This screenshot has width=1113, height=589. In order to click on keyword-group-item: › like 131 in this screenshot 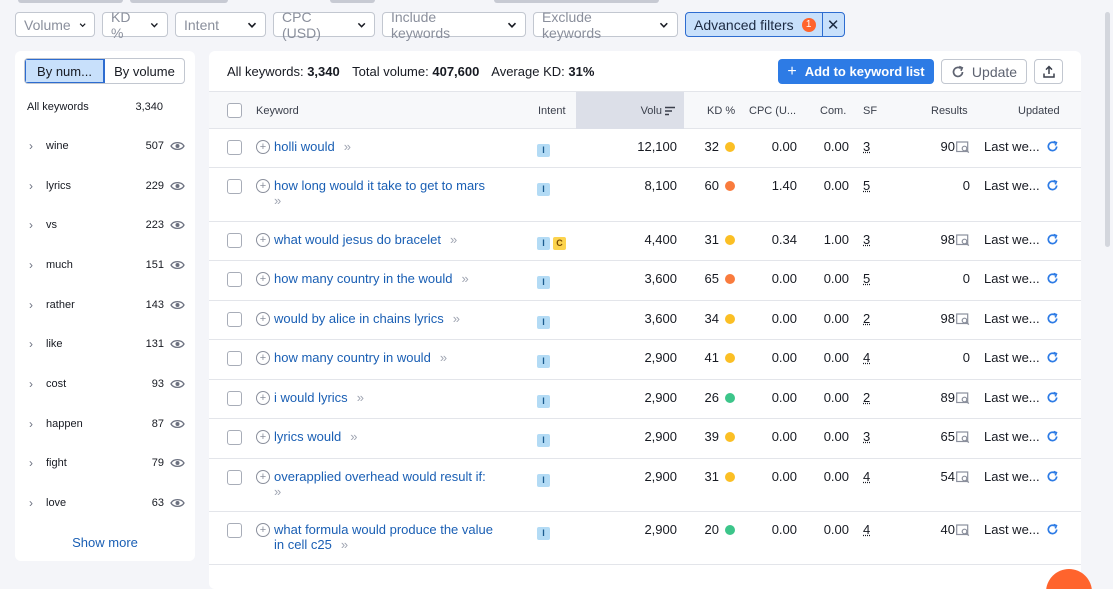, I will do `click(105, 344)`.